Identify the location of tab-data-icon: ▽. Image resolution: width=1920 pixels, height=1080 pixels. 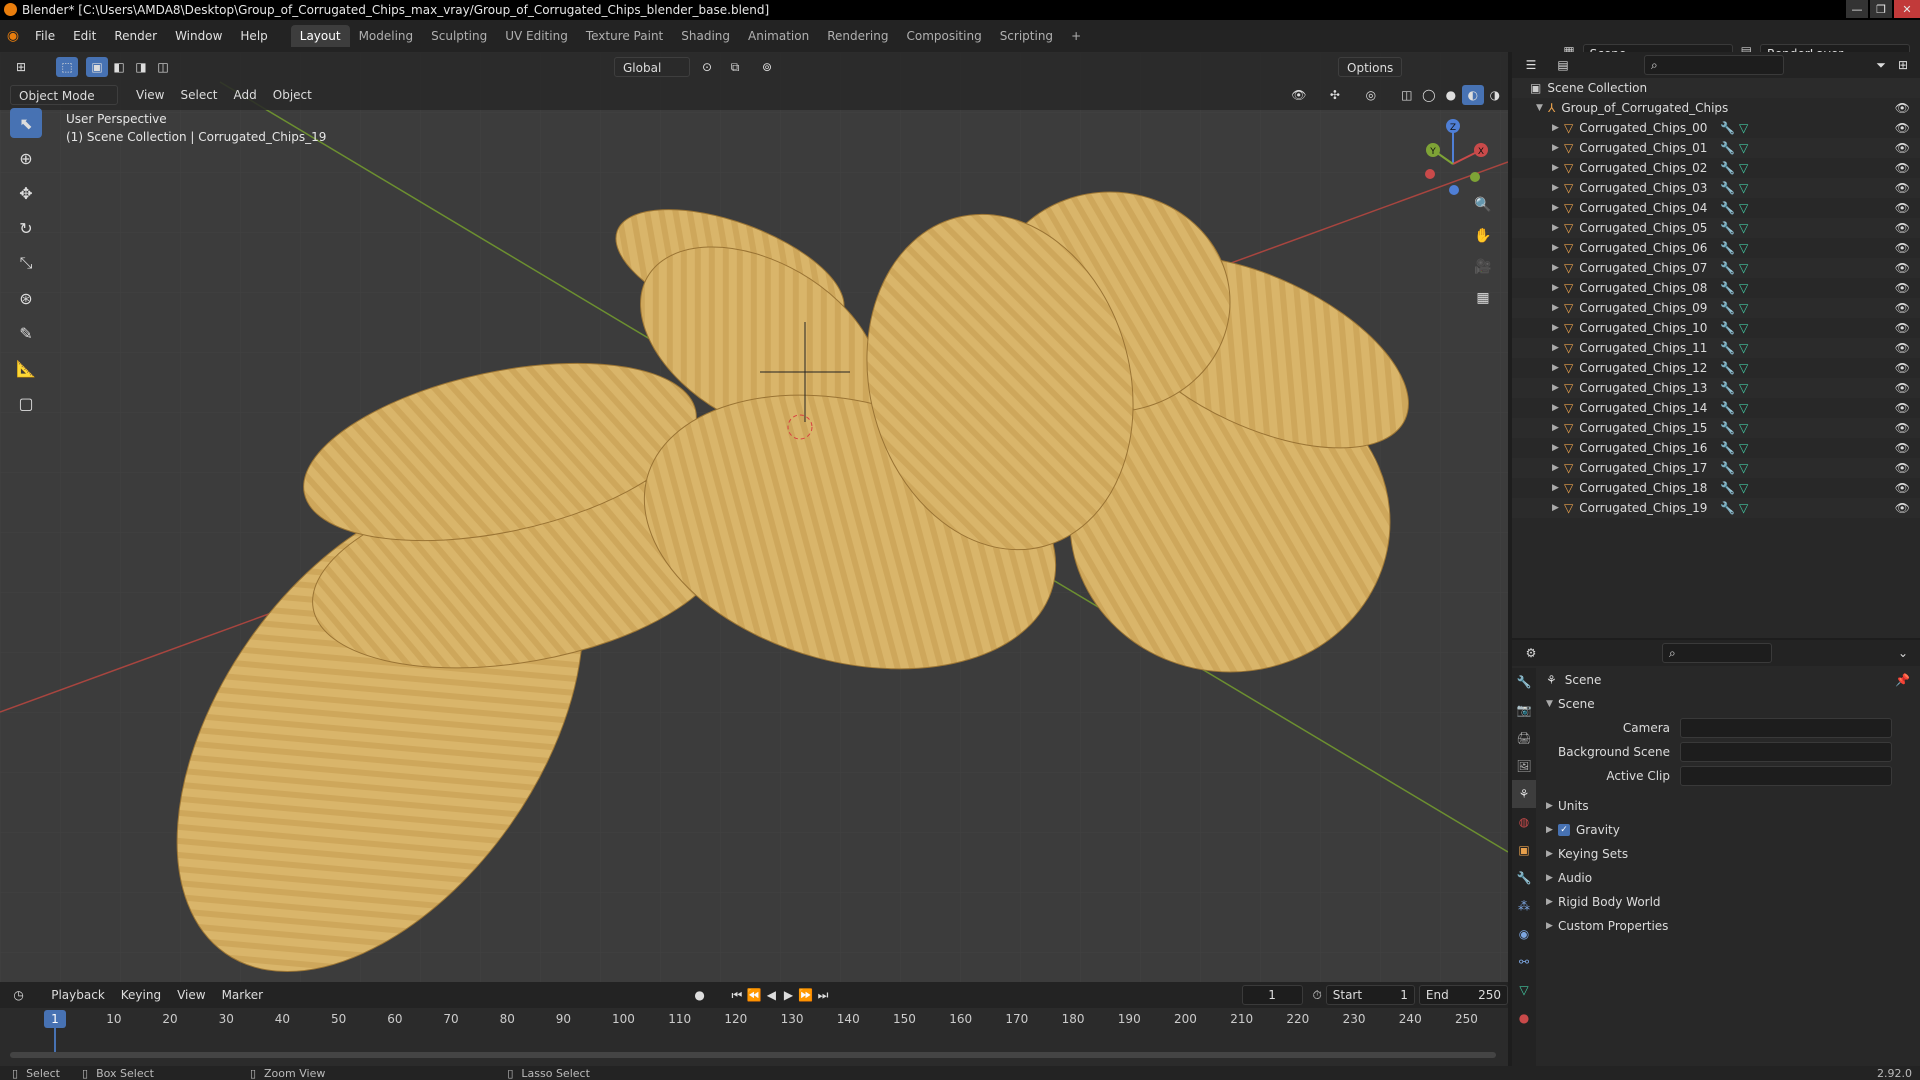
(1524, 990).